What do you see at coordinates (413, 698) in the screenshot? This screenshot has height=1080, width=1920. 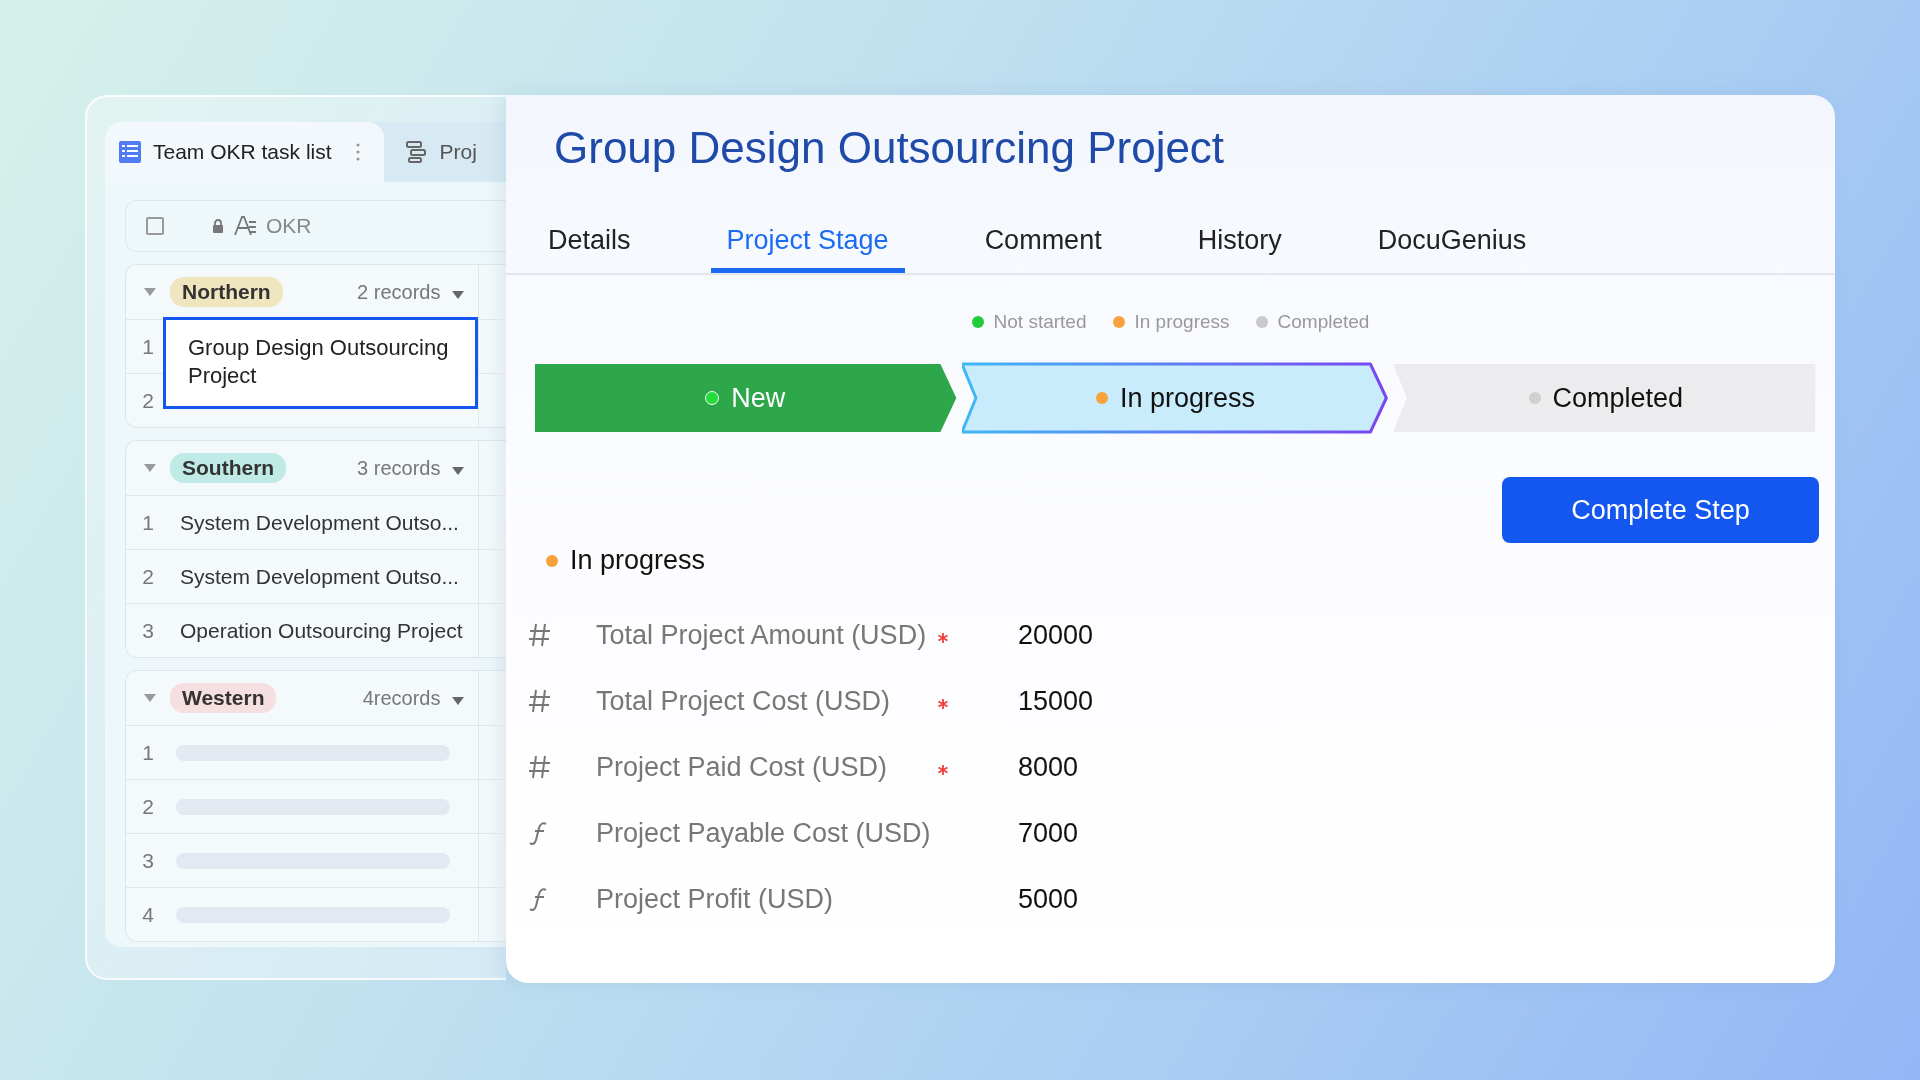 I see `record-count: 4records` at bounding box center [413, 698].